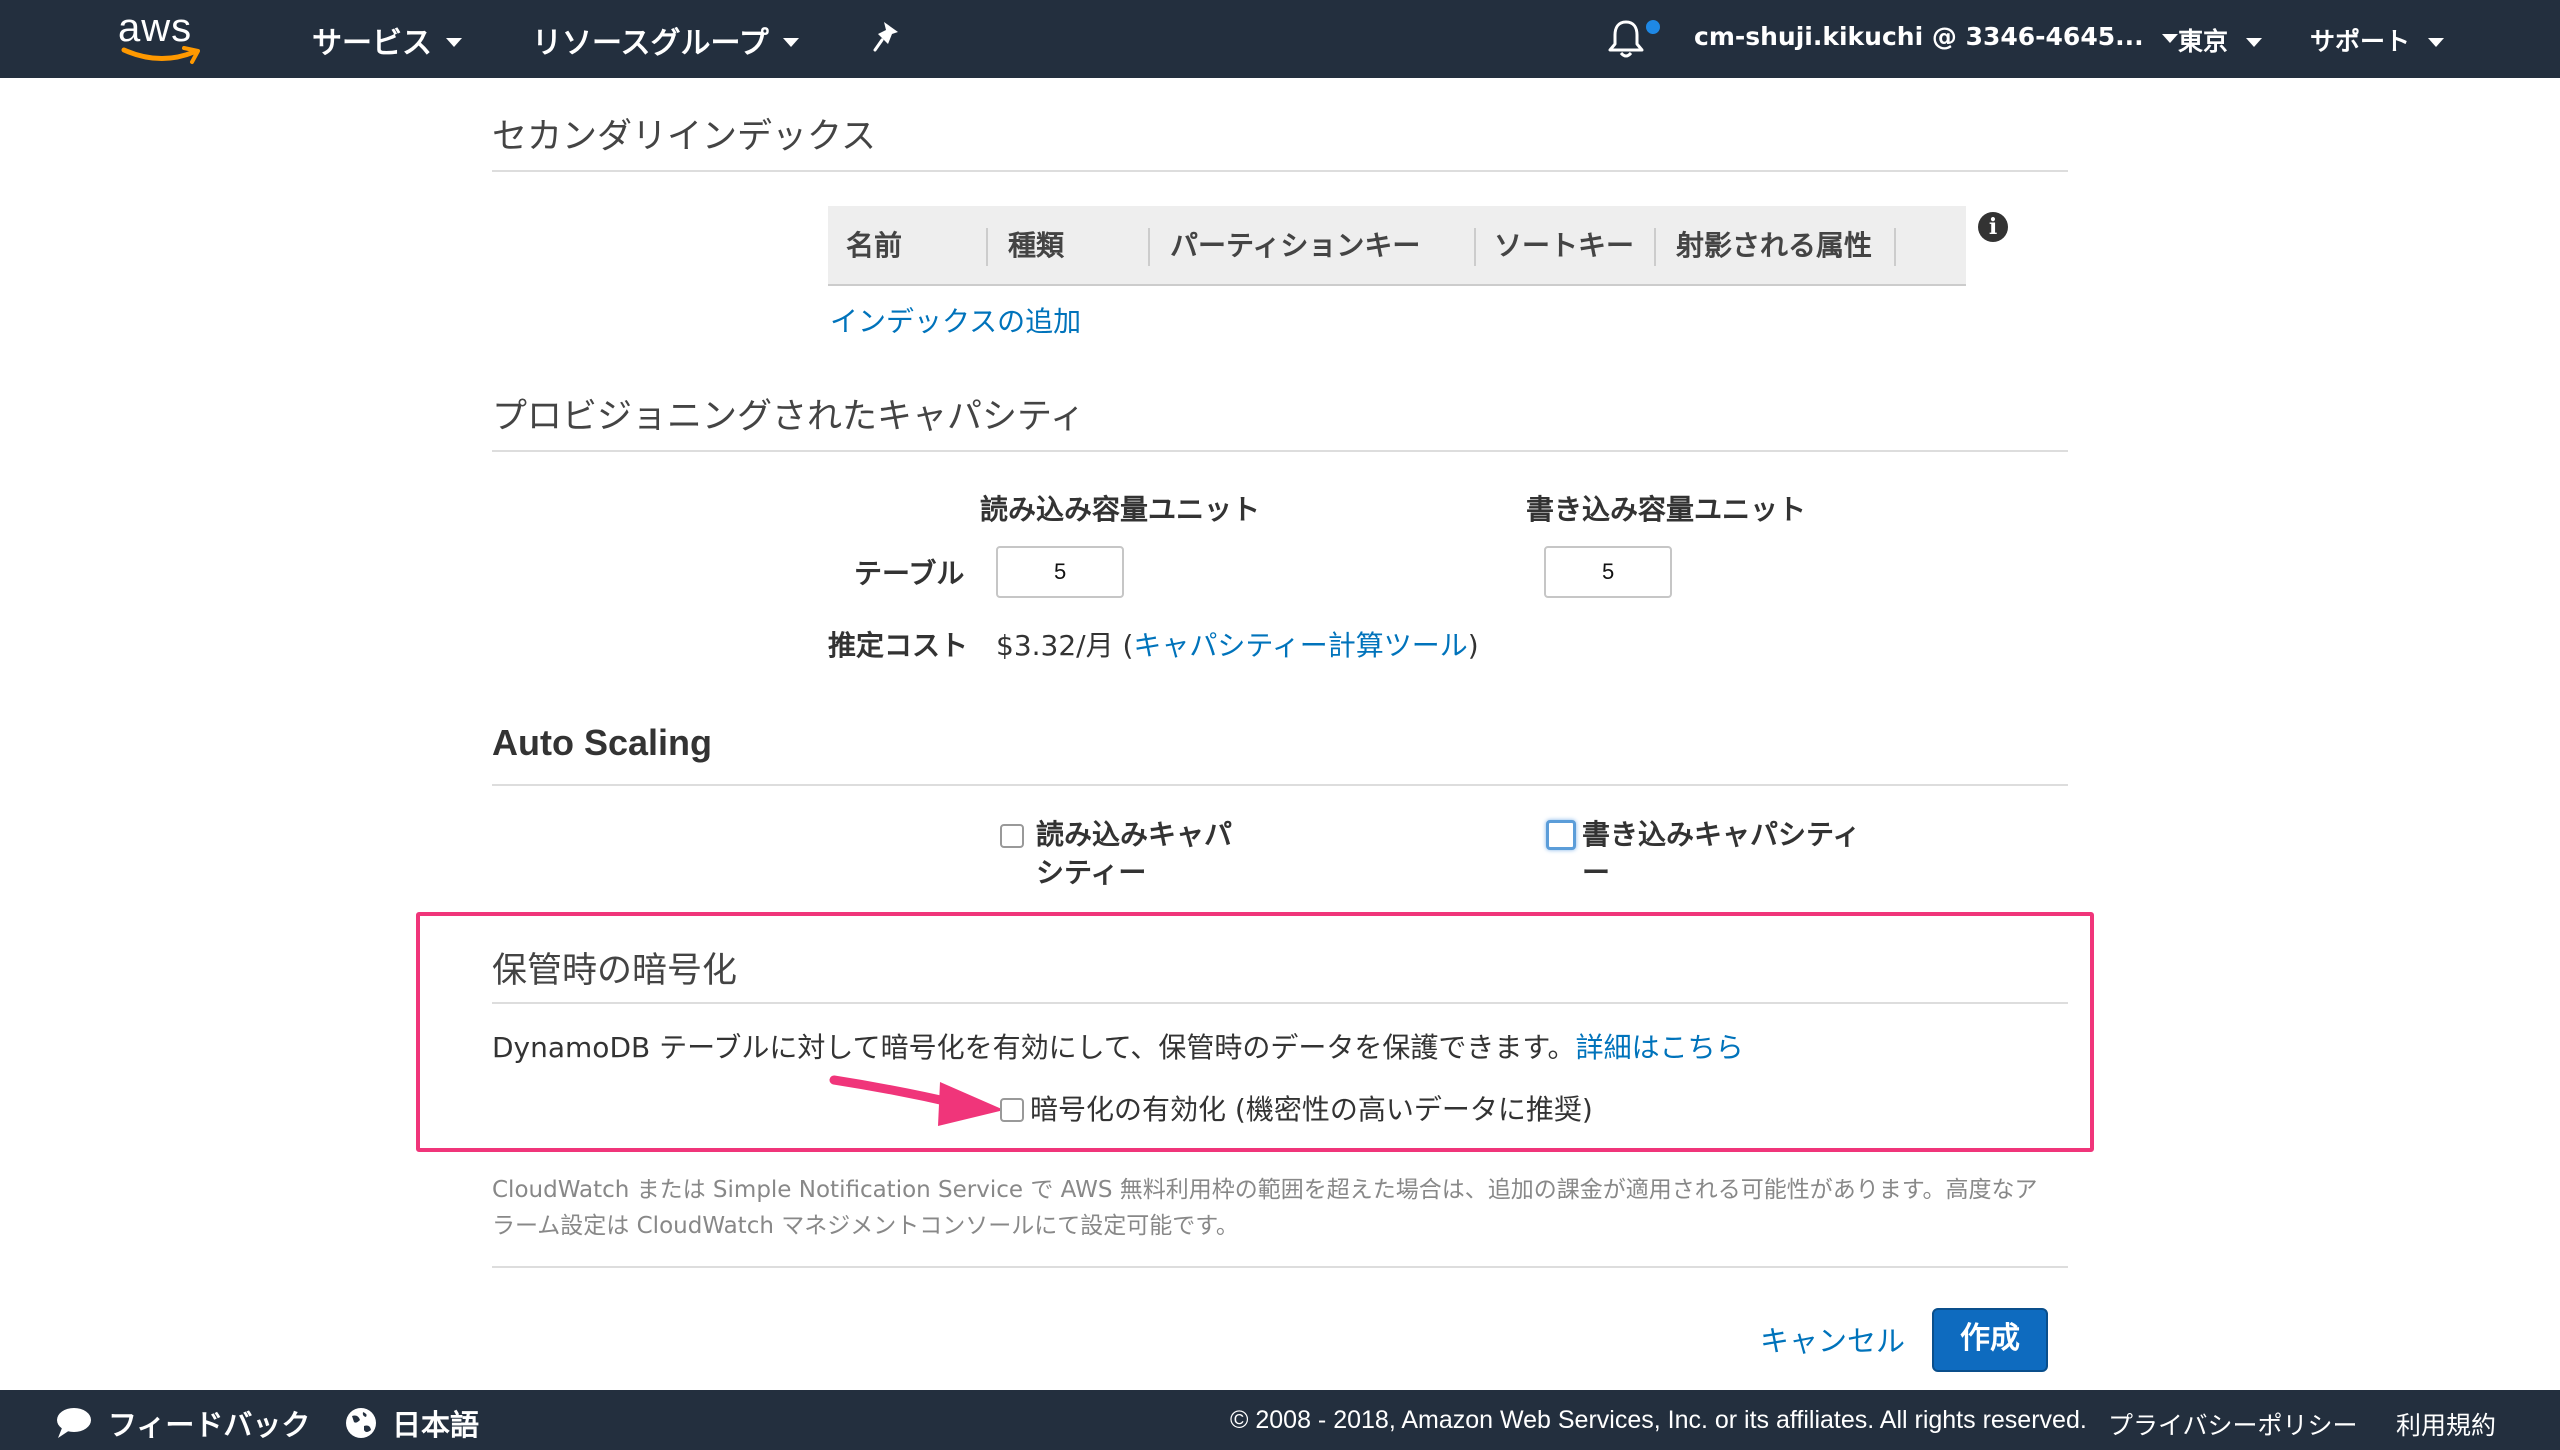  I want to click on create-button: 作成, so click(1990, 1340).